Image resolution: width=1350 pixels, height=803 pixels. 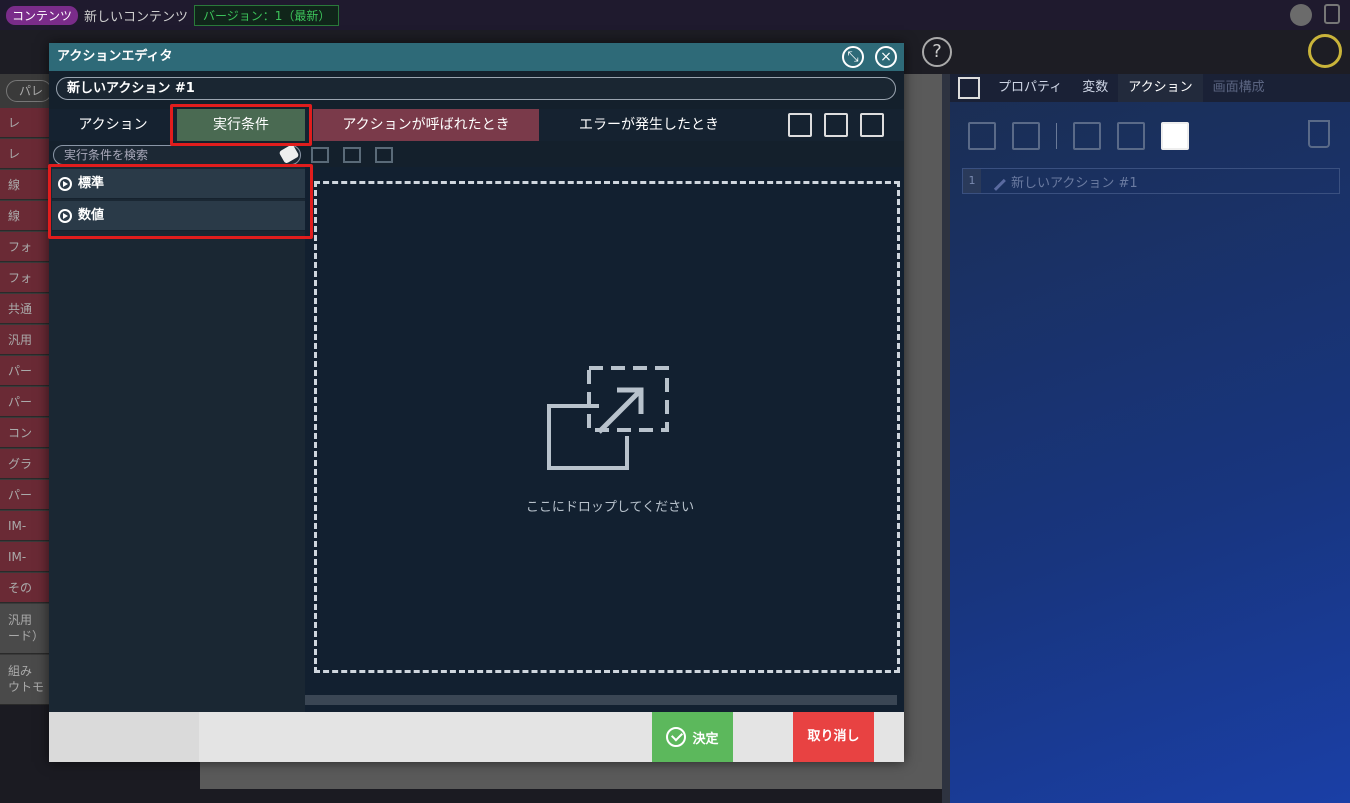 What do you see at coordinates (91, 183) in the screenshot?
I see `category-label: 標準` at bounding box center [91, 183].